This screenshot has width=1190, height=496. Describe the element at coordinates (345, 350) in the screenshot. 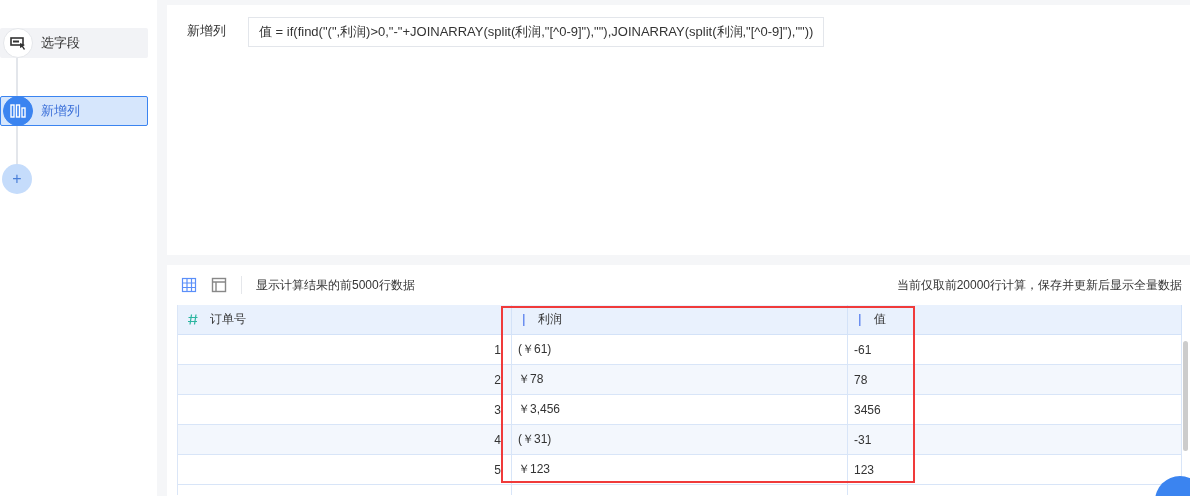

I see `table-cell: 1` at that location.